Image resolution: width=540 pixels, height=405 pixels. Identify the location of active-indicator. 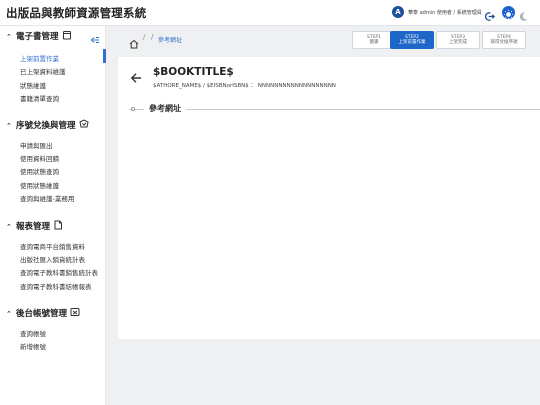
(104, 56).